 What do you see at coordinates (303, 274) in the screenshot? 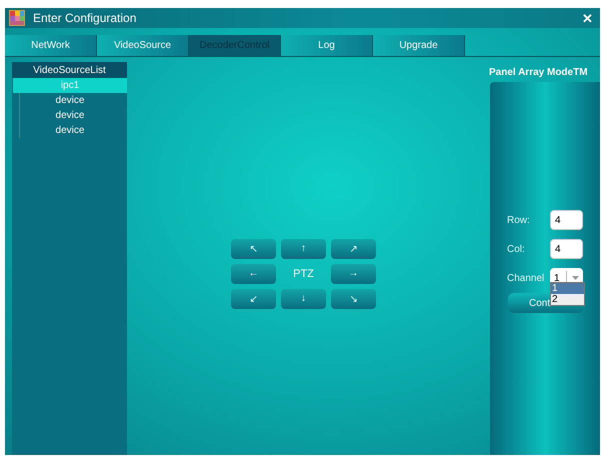
I see `ptz-label: PTZ` at bounding box center [303, 274].